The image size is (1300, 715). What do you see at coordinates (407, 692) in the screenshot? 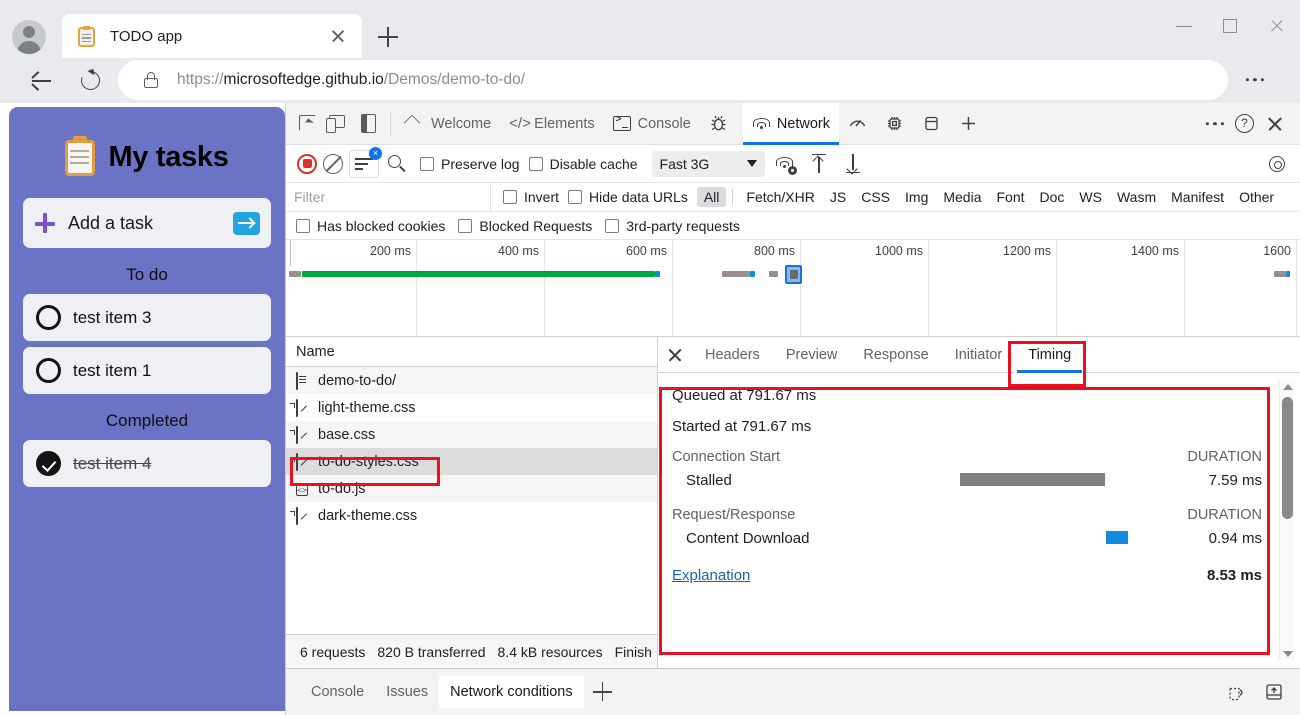
I see `drawer-tab-issues: Issues` at bounding box center [407, 692].